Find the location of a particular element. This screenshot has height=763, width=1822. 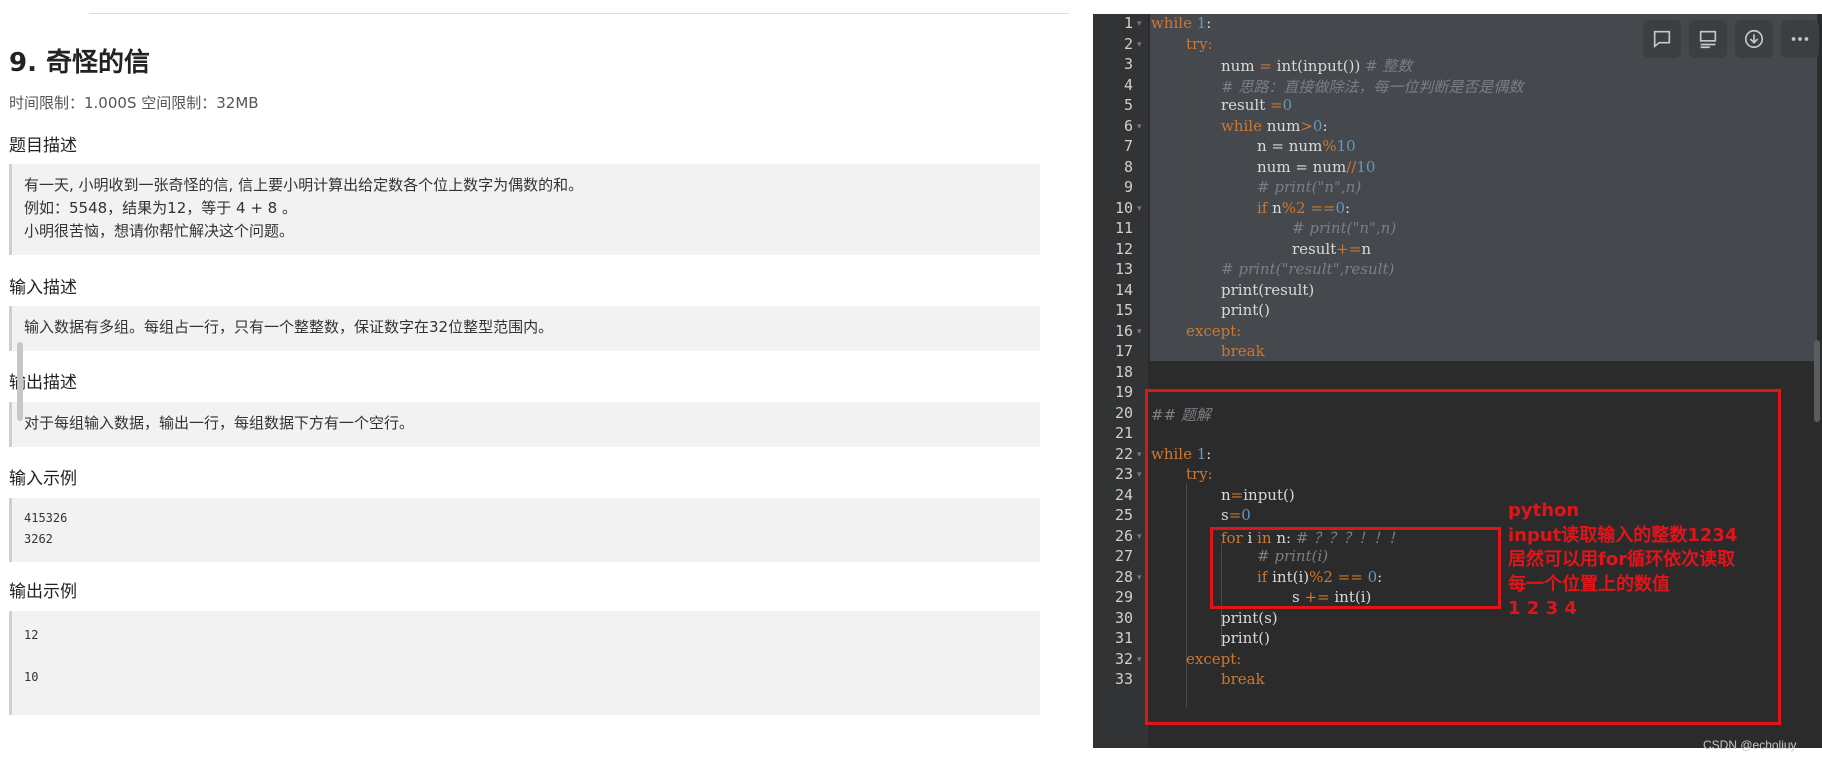

download-icon is located at coordinates (1754, 39).